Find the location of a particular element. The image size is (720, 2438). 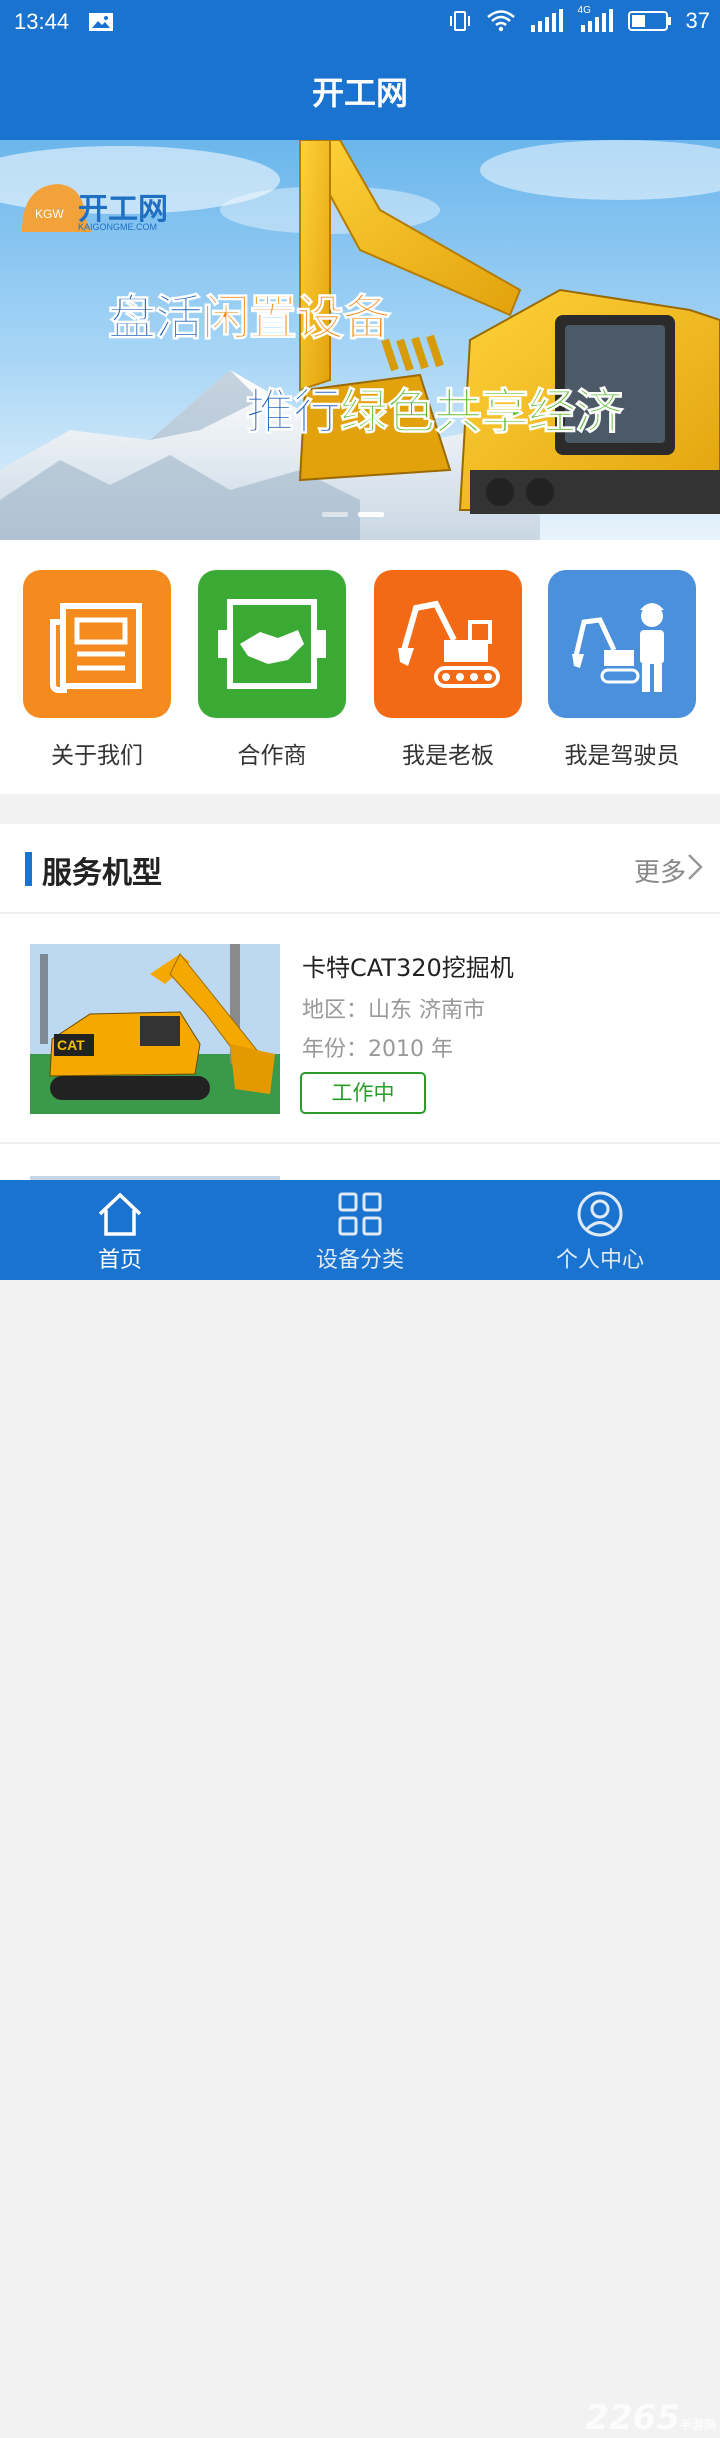

slogan-highlight: 绿色共享经济 is located at coordinates (482, 412).